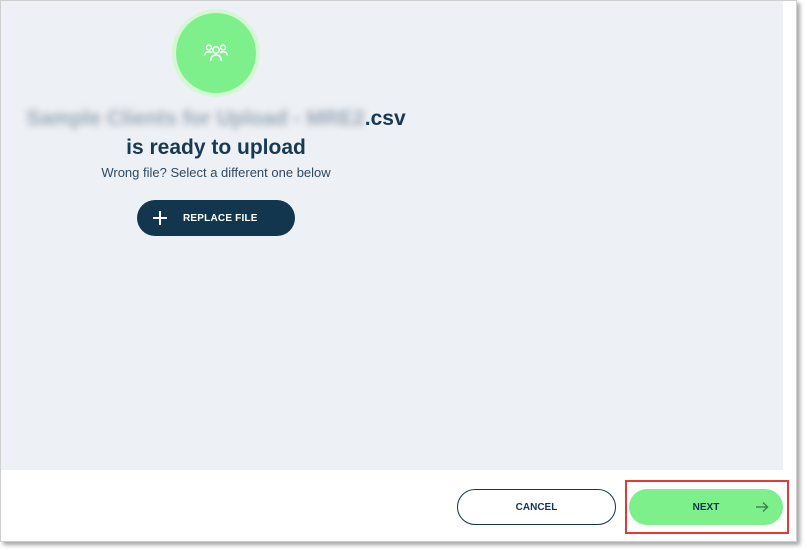 This screenshot has width=807, height=550. Describe the element at coordinates (160, 218) in the screenshot. I see `plus-icon` at that location.